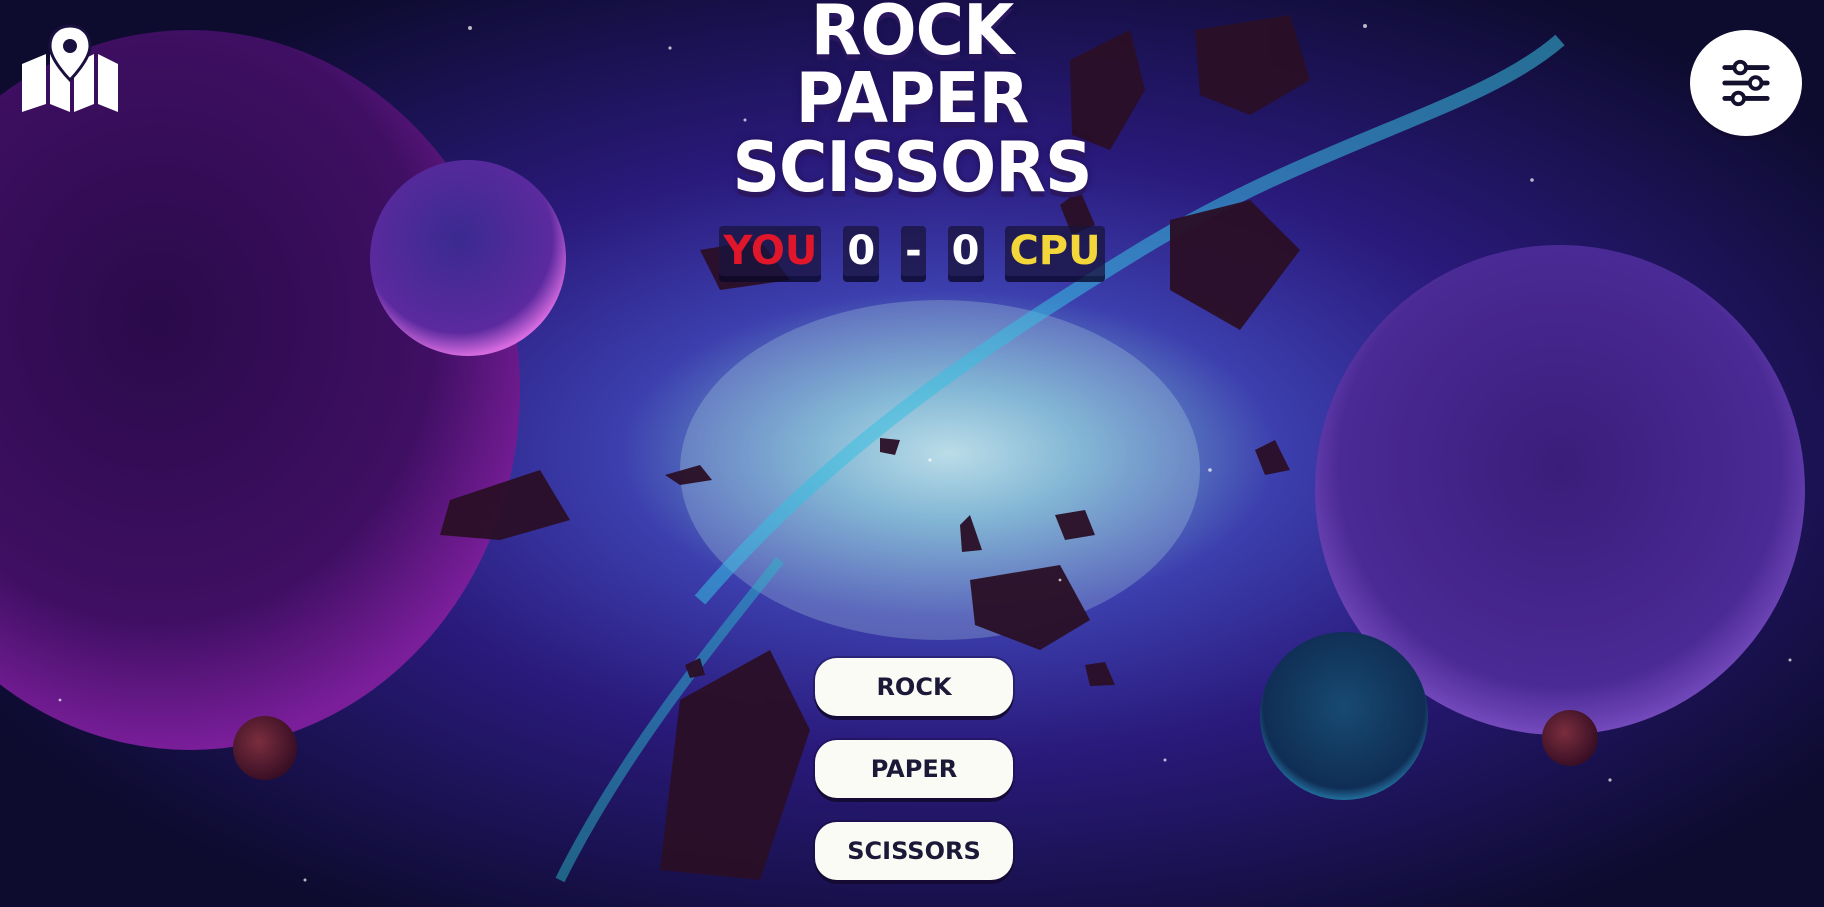  Describe the element at coordinates (861, 251) in the screenshot. I see `player-score: 0` at that location.